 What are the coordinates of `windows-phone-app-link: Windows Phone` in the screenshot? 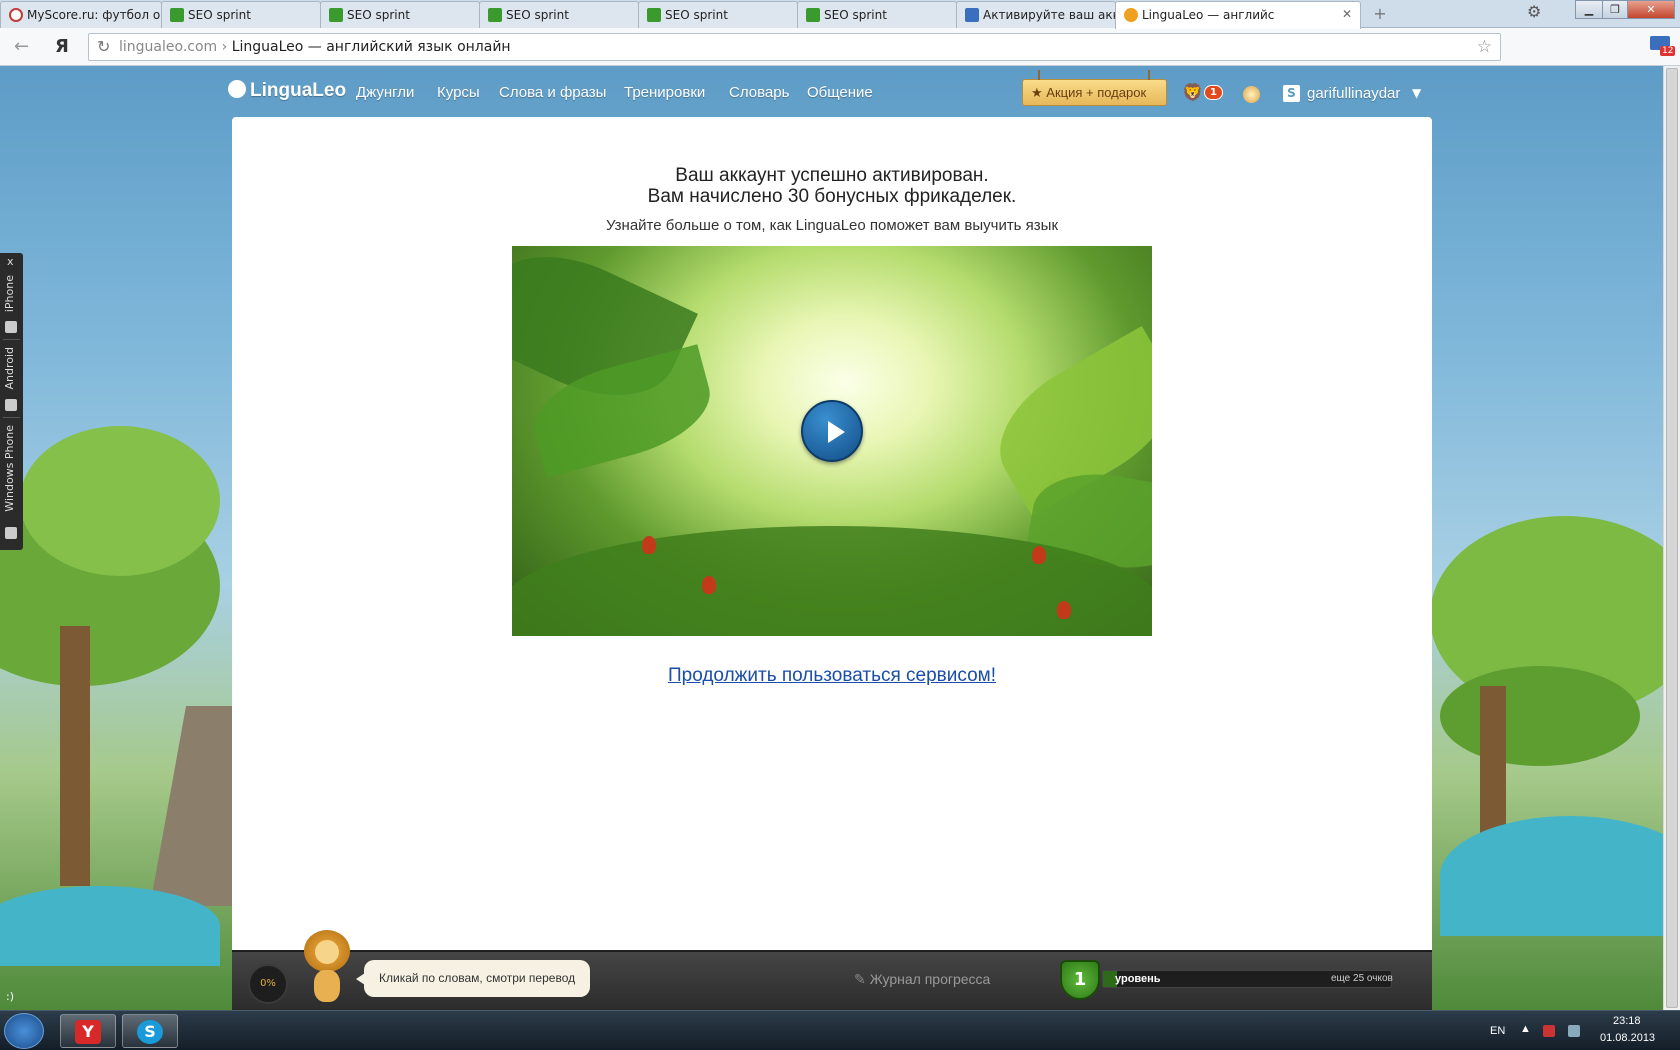 It's located at (9, 468).